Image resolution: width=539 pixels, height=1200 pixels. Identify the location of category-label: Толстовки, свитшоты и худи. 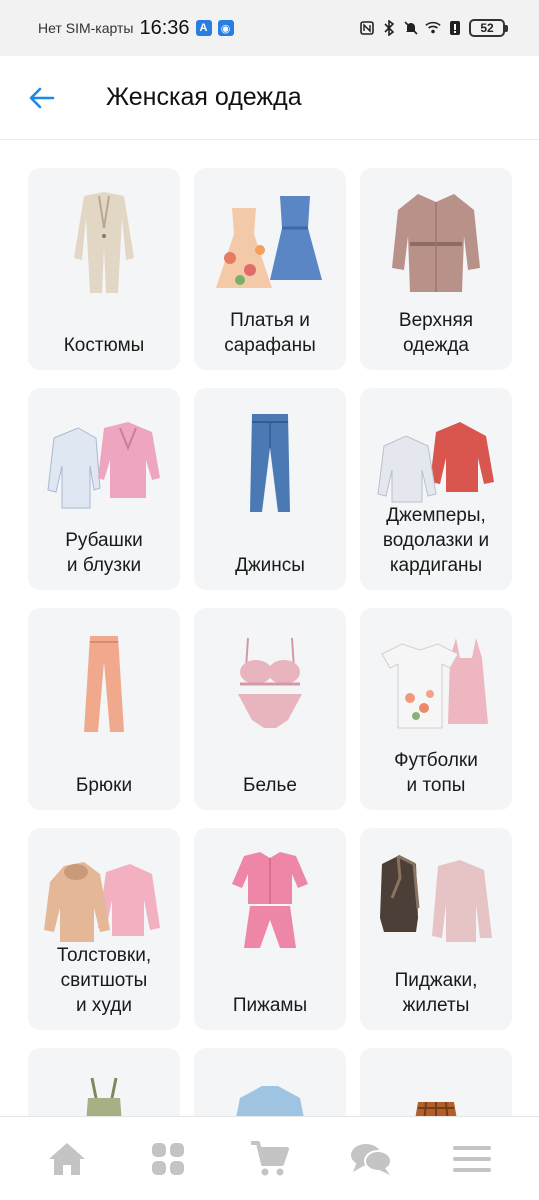
(104, 980).